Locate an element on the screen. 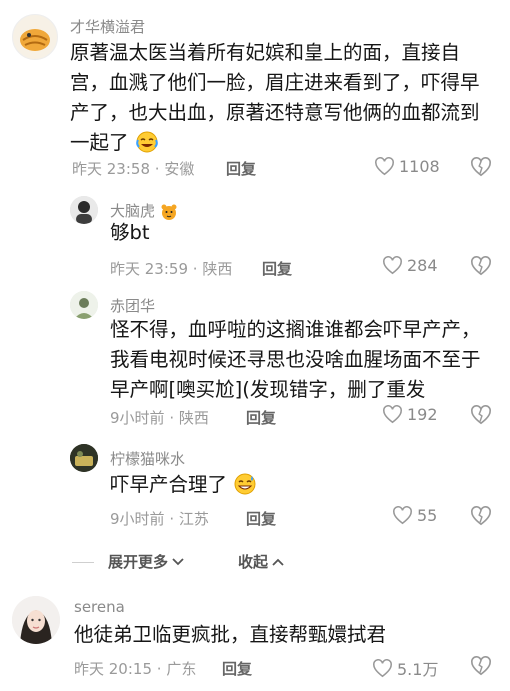 This screenshot has height=691, width=510. like-button: 55 is located at coordinates (414, 515).